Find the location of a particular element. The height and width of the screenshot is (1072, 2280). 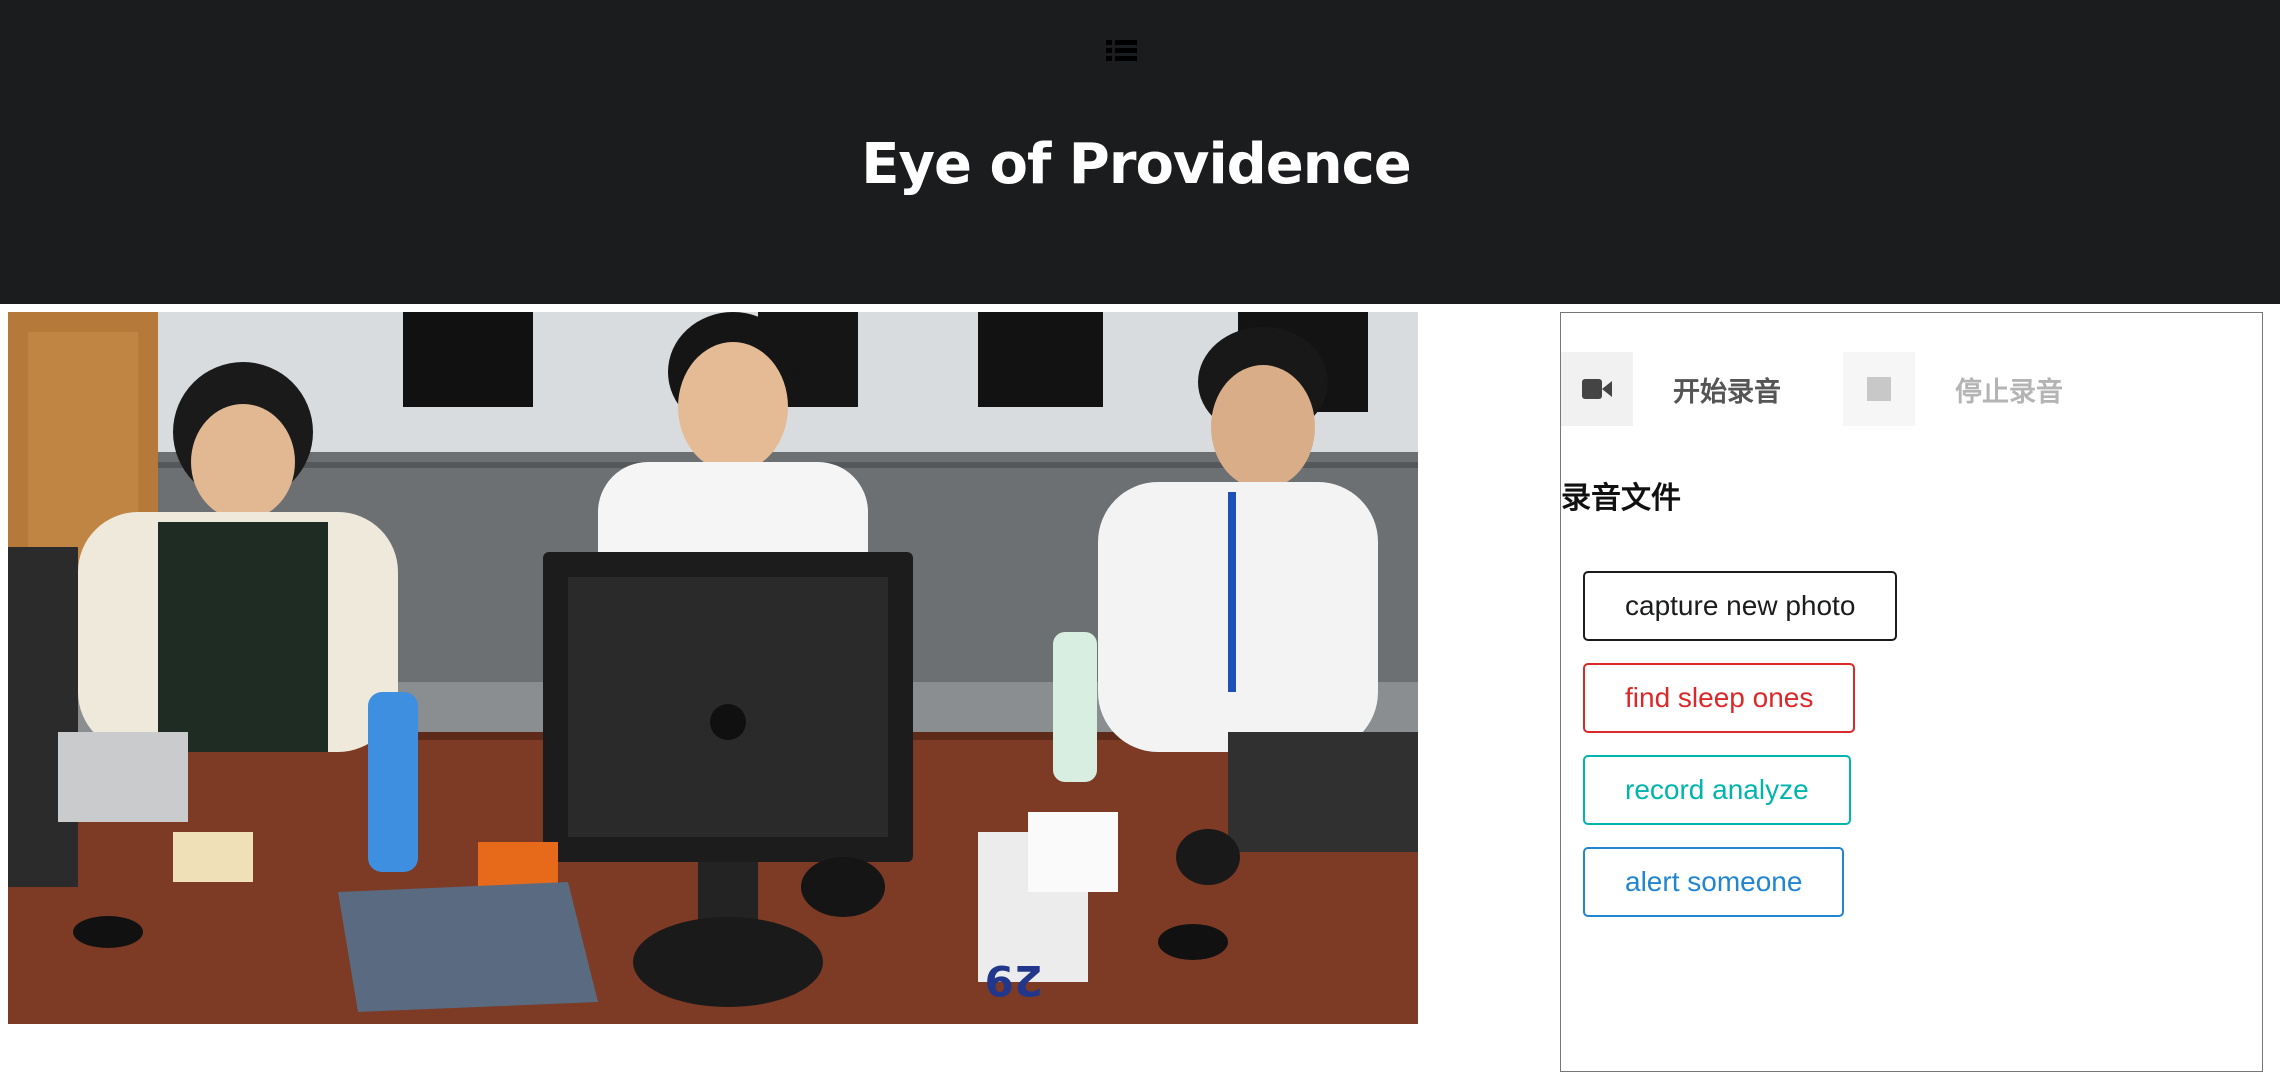

record-analyze-button: record analyze is located at coordinates (1717, 790).